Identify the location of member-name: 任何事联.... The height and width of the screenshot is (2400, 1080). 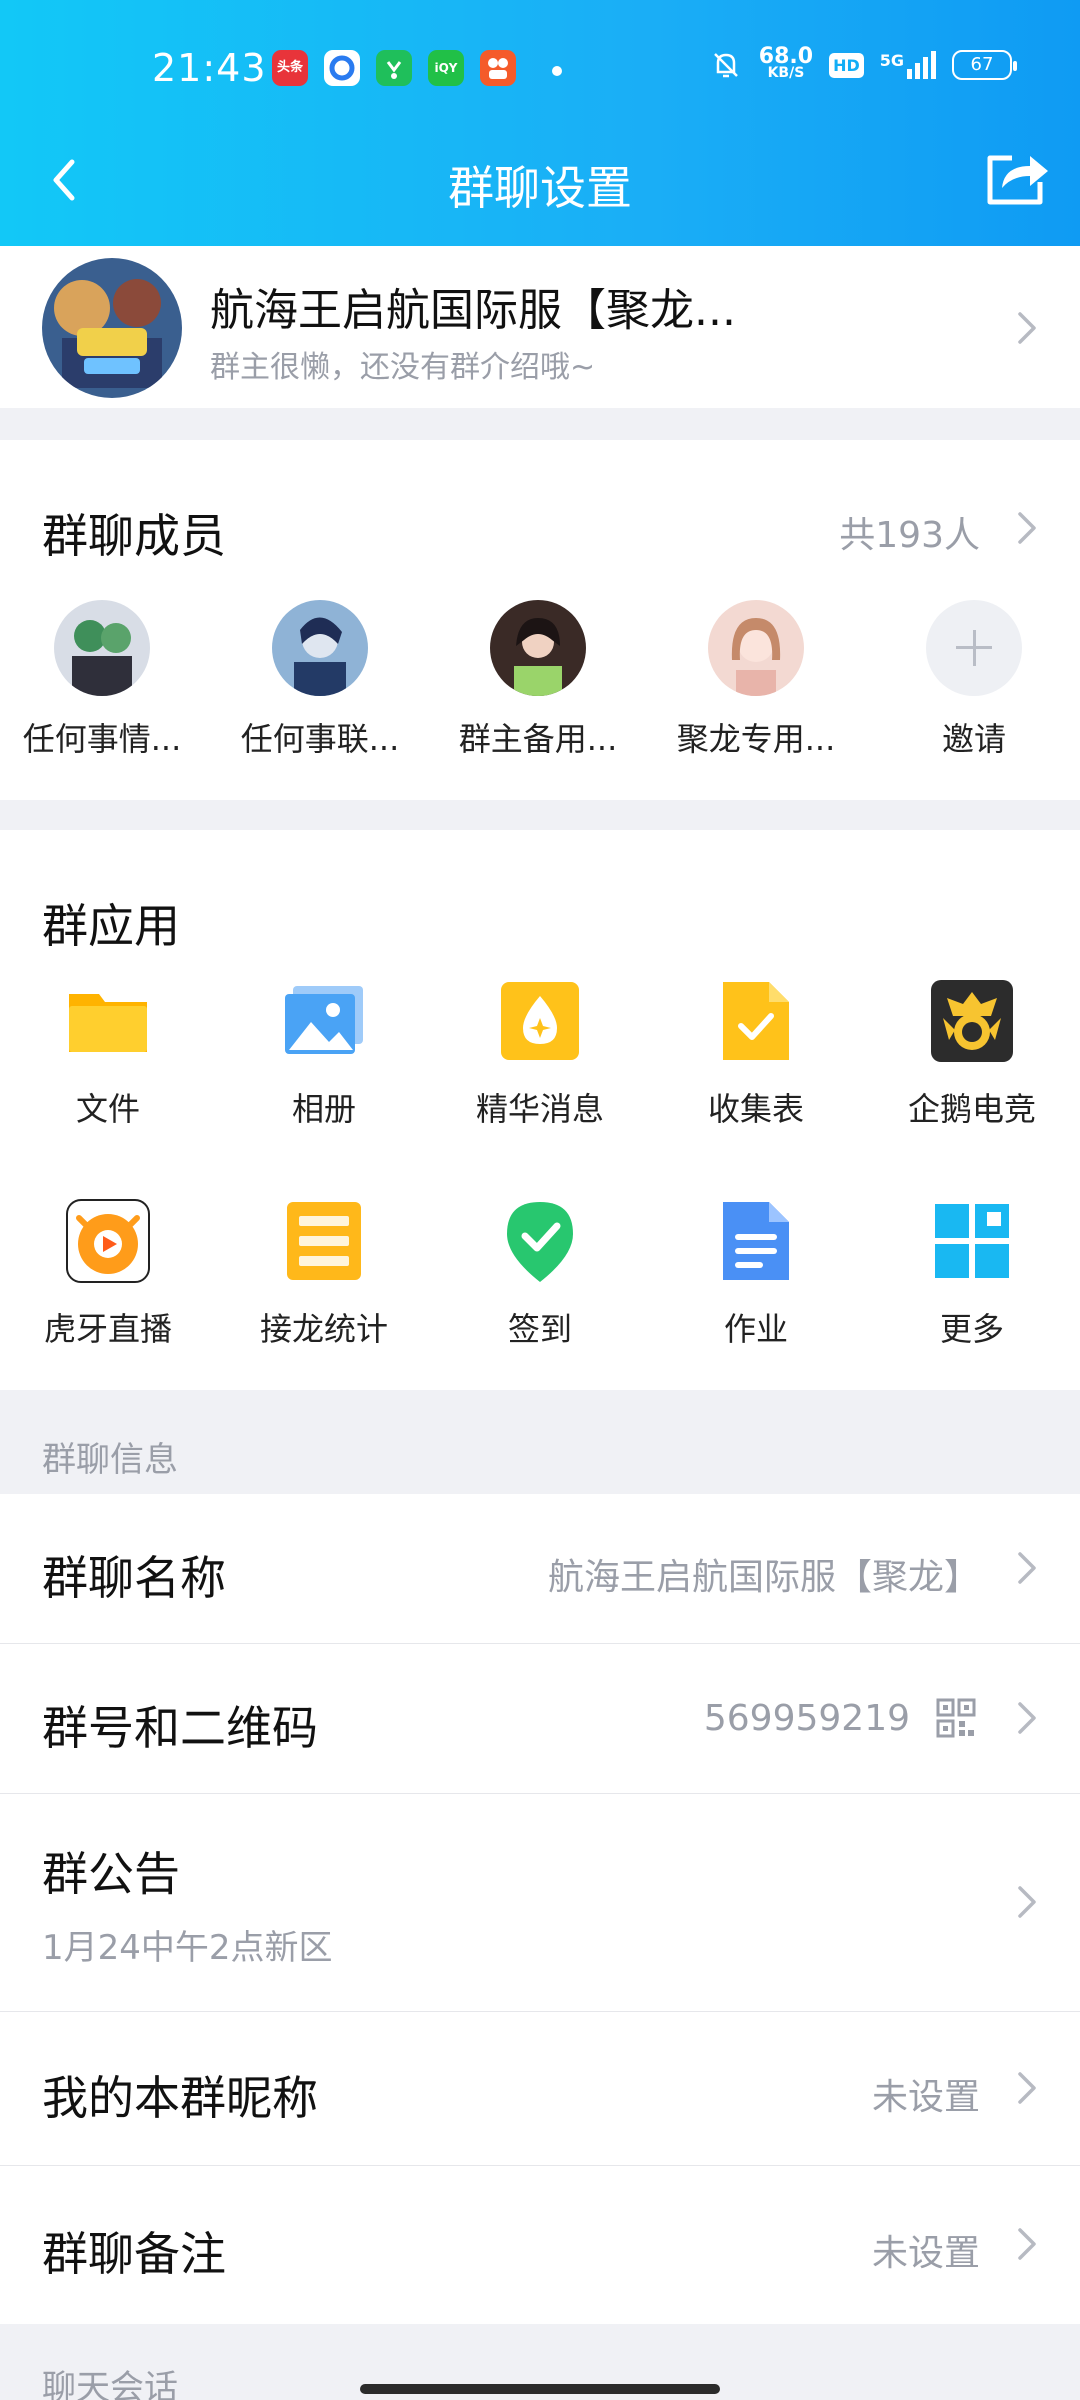
(320, 739).